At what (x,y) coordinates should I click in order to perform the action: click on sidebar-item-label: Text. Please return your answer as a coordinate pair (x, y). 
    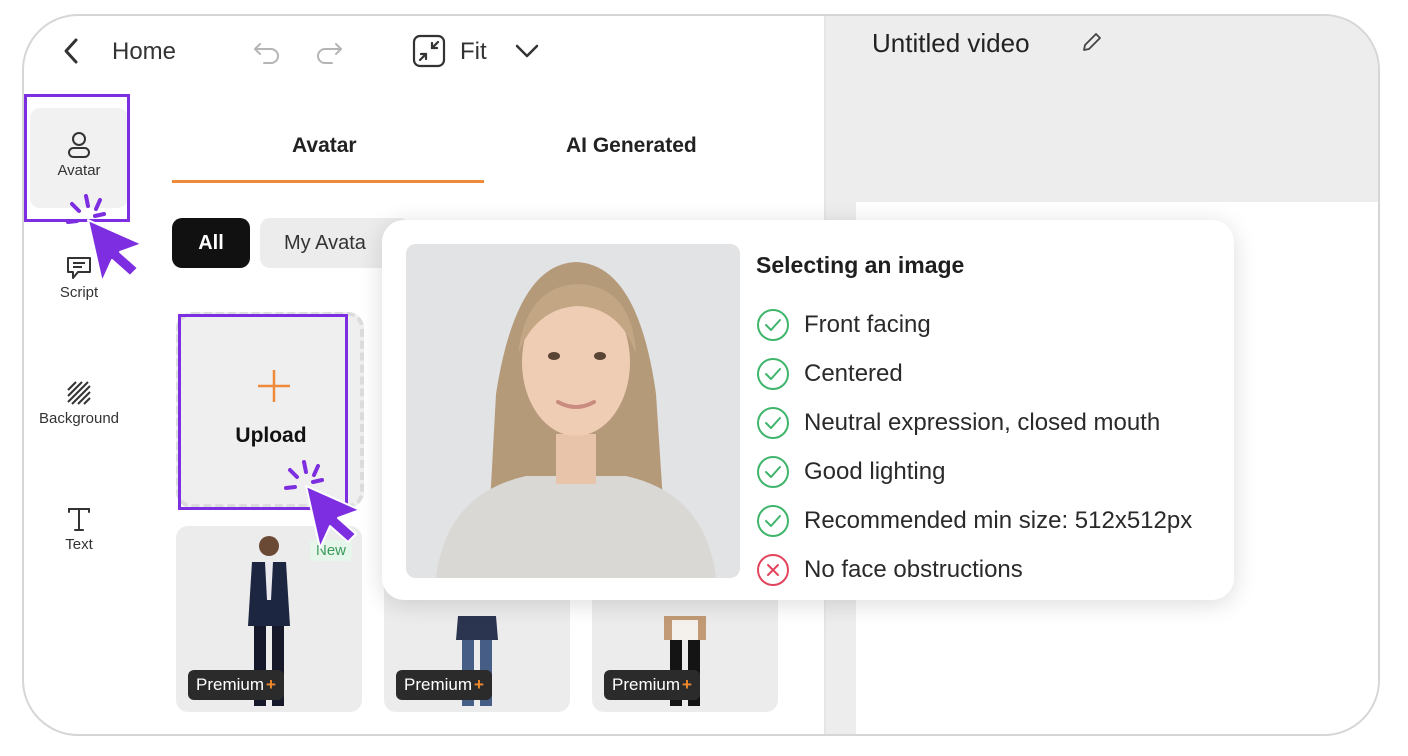
    Looking at the image, I should click on (79, 544).